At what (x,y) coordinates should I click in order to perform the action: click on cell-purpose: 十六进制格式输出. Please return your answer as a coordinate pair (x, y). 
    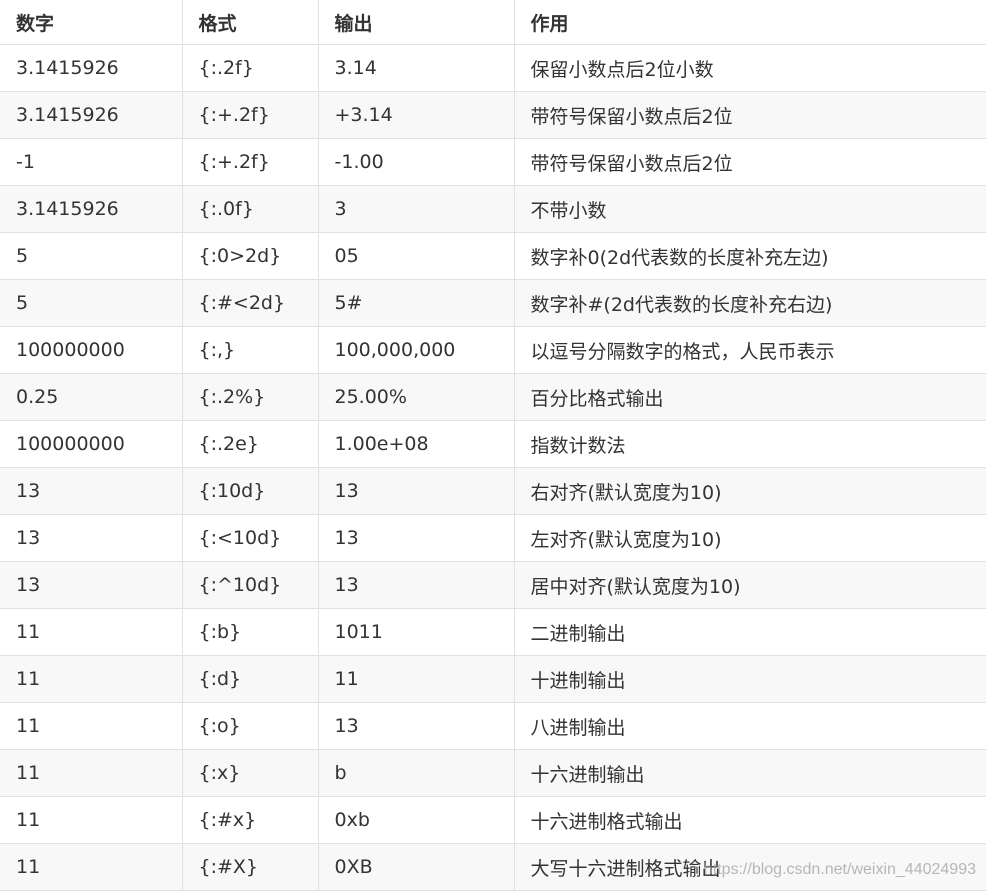
    Looking at the image, I should click on (750, 820).